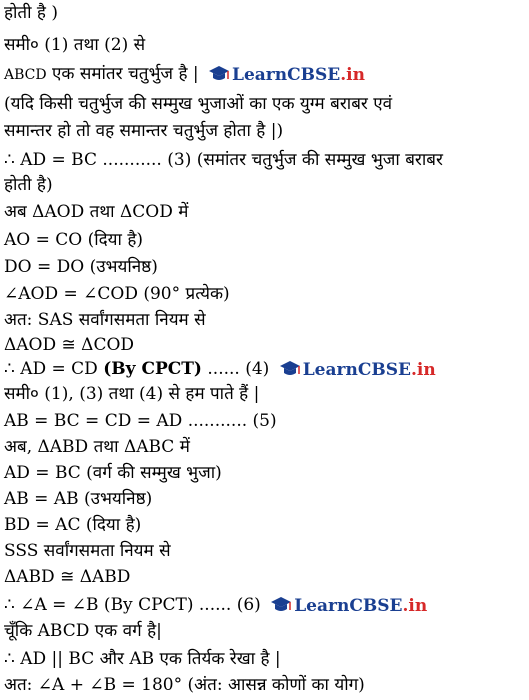  Describe the element at coordinates (117, 294) in the screenshot. I see `text-line: ∠AOD = ∠COD (90° प्रत्येक)` at that location.